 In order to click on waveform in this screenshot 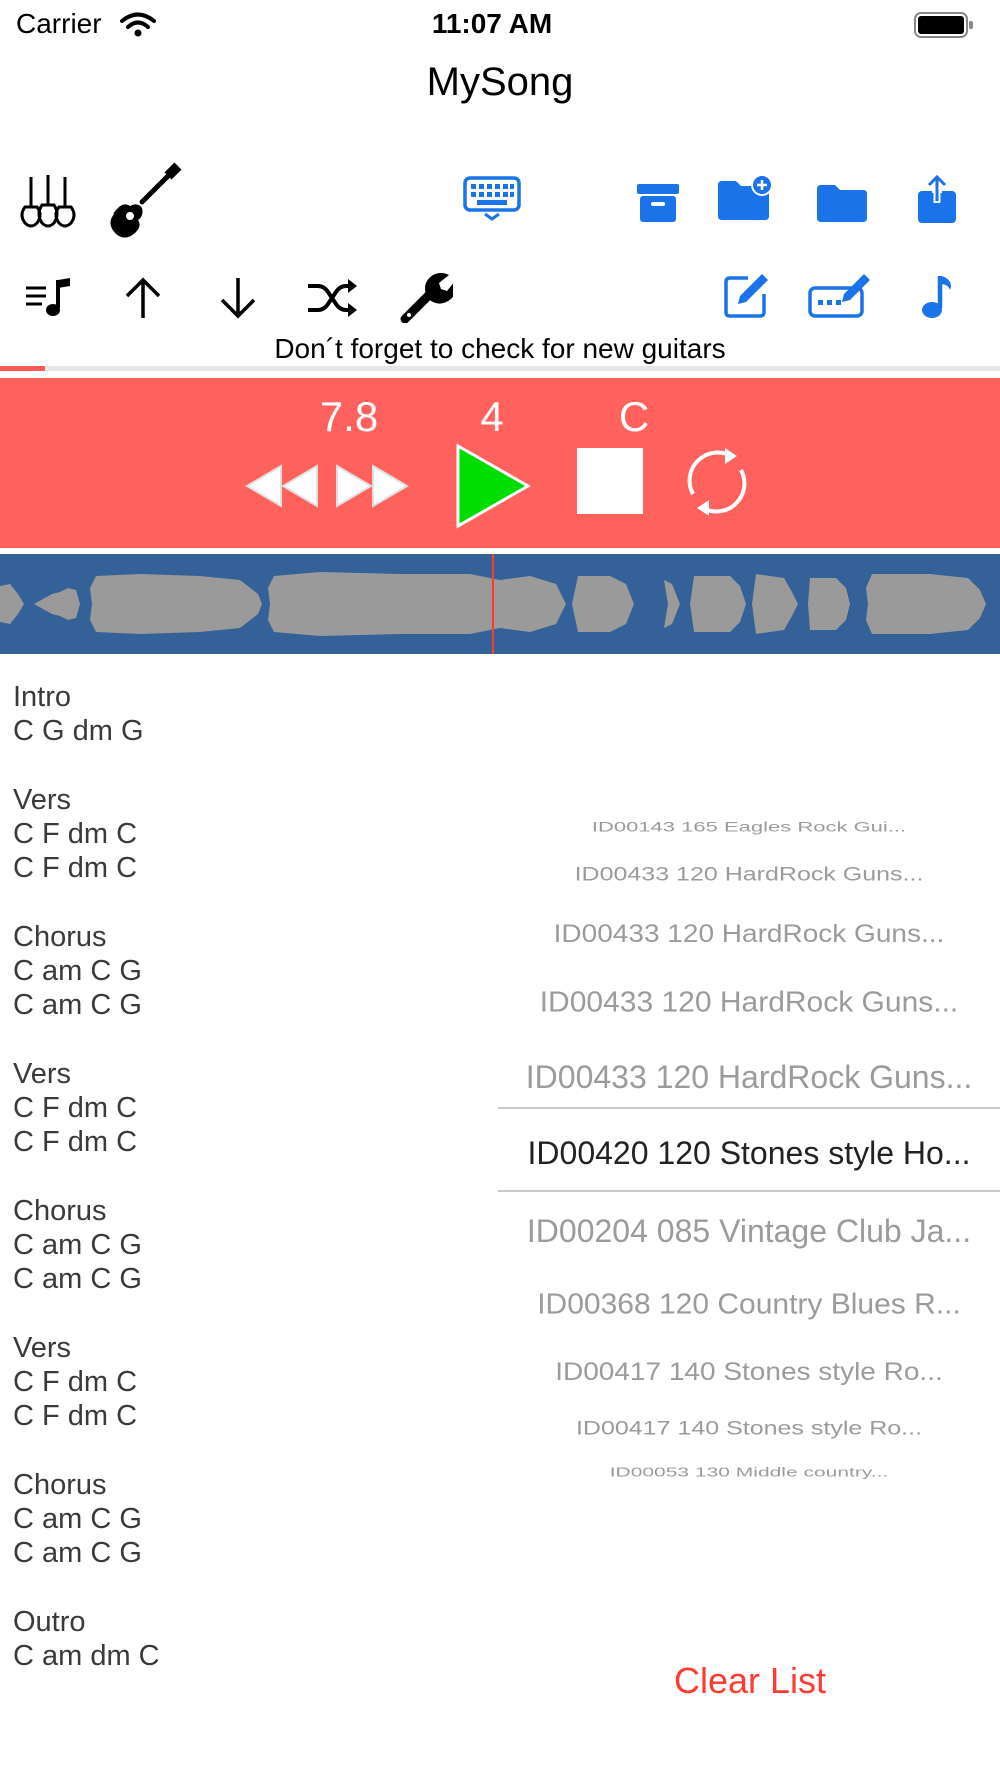, I will do `click(500, 604)`.